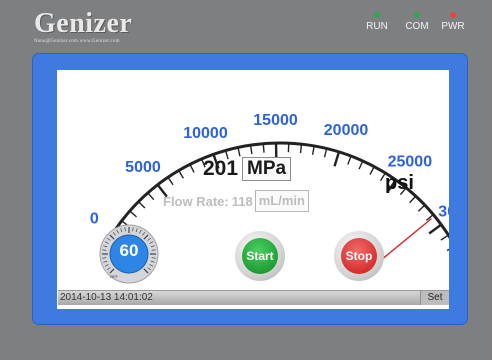  What do you see at coordinates (114, 276) in the screenshot?
I see `knob-off-label: OFF` at bounding box center [114, 276].